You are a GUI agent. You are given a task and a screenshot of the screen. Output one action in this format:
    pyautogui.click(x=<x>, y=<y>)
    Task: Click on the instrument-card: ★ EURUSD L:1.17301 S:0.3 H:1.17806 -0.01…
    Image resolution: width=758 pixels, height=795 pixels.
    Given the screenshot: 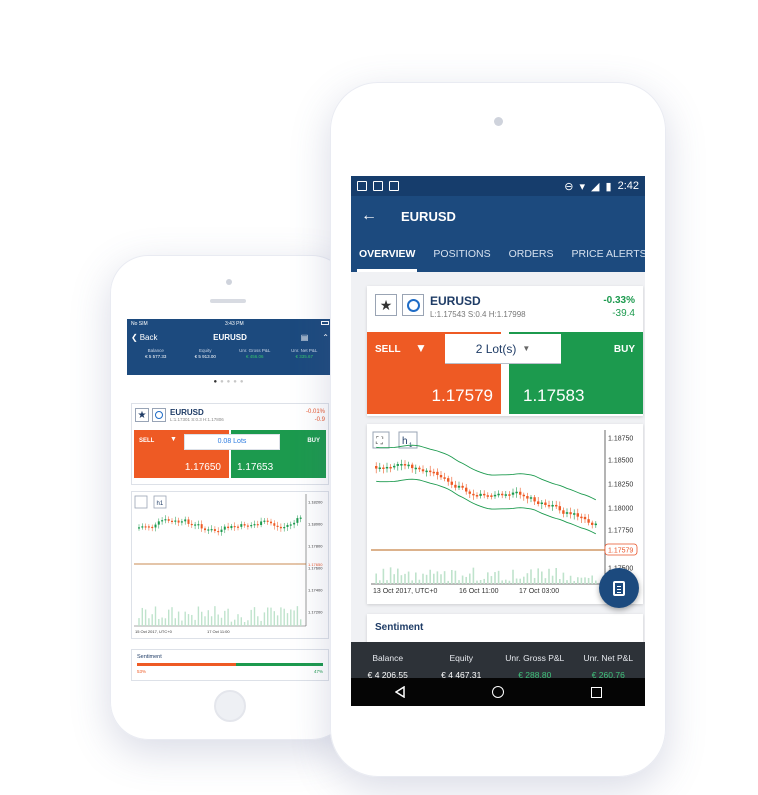 What is the action you would take?
    pyautogui.click(x=230, y=444)
    